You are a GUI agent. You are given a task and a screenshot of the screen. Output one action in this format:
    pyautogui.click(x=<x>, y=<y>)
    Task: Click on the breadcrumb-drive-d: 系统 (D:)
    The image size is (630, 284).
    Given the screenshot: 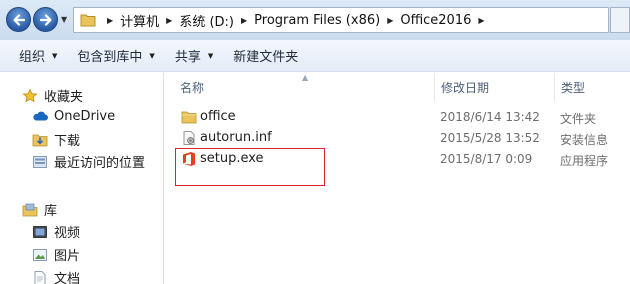 What is the action you would take?
    pyautogui.click(x=206, y=20)
    